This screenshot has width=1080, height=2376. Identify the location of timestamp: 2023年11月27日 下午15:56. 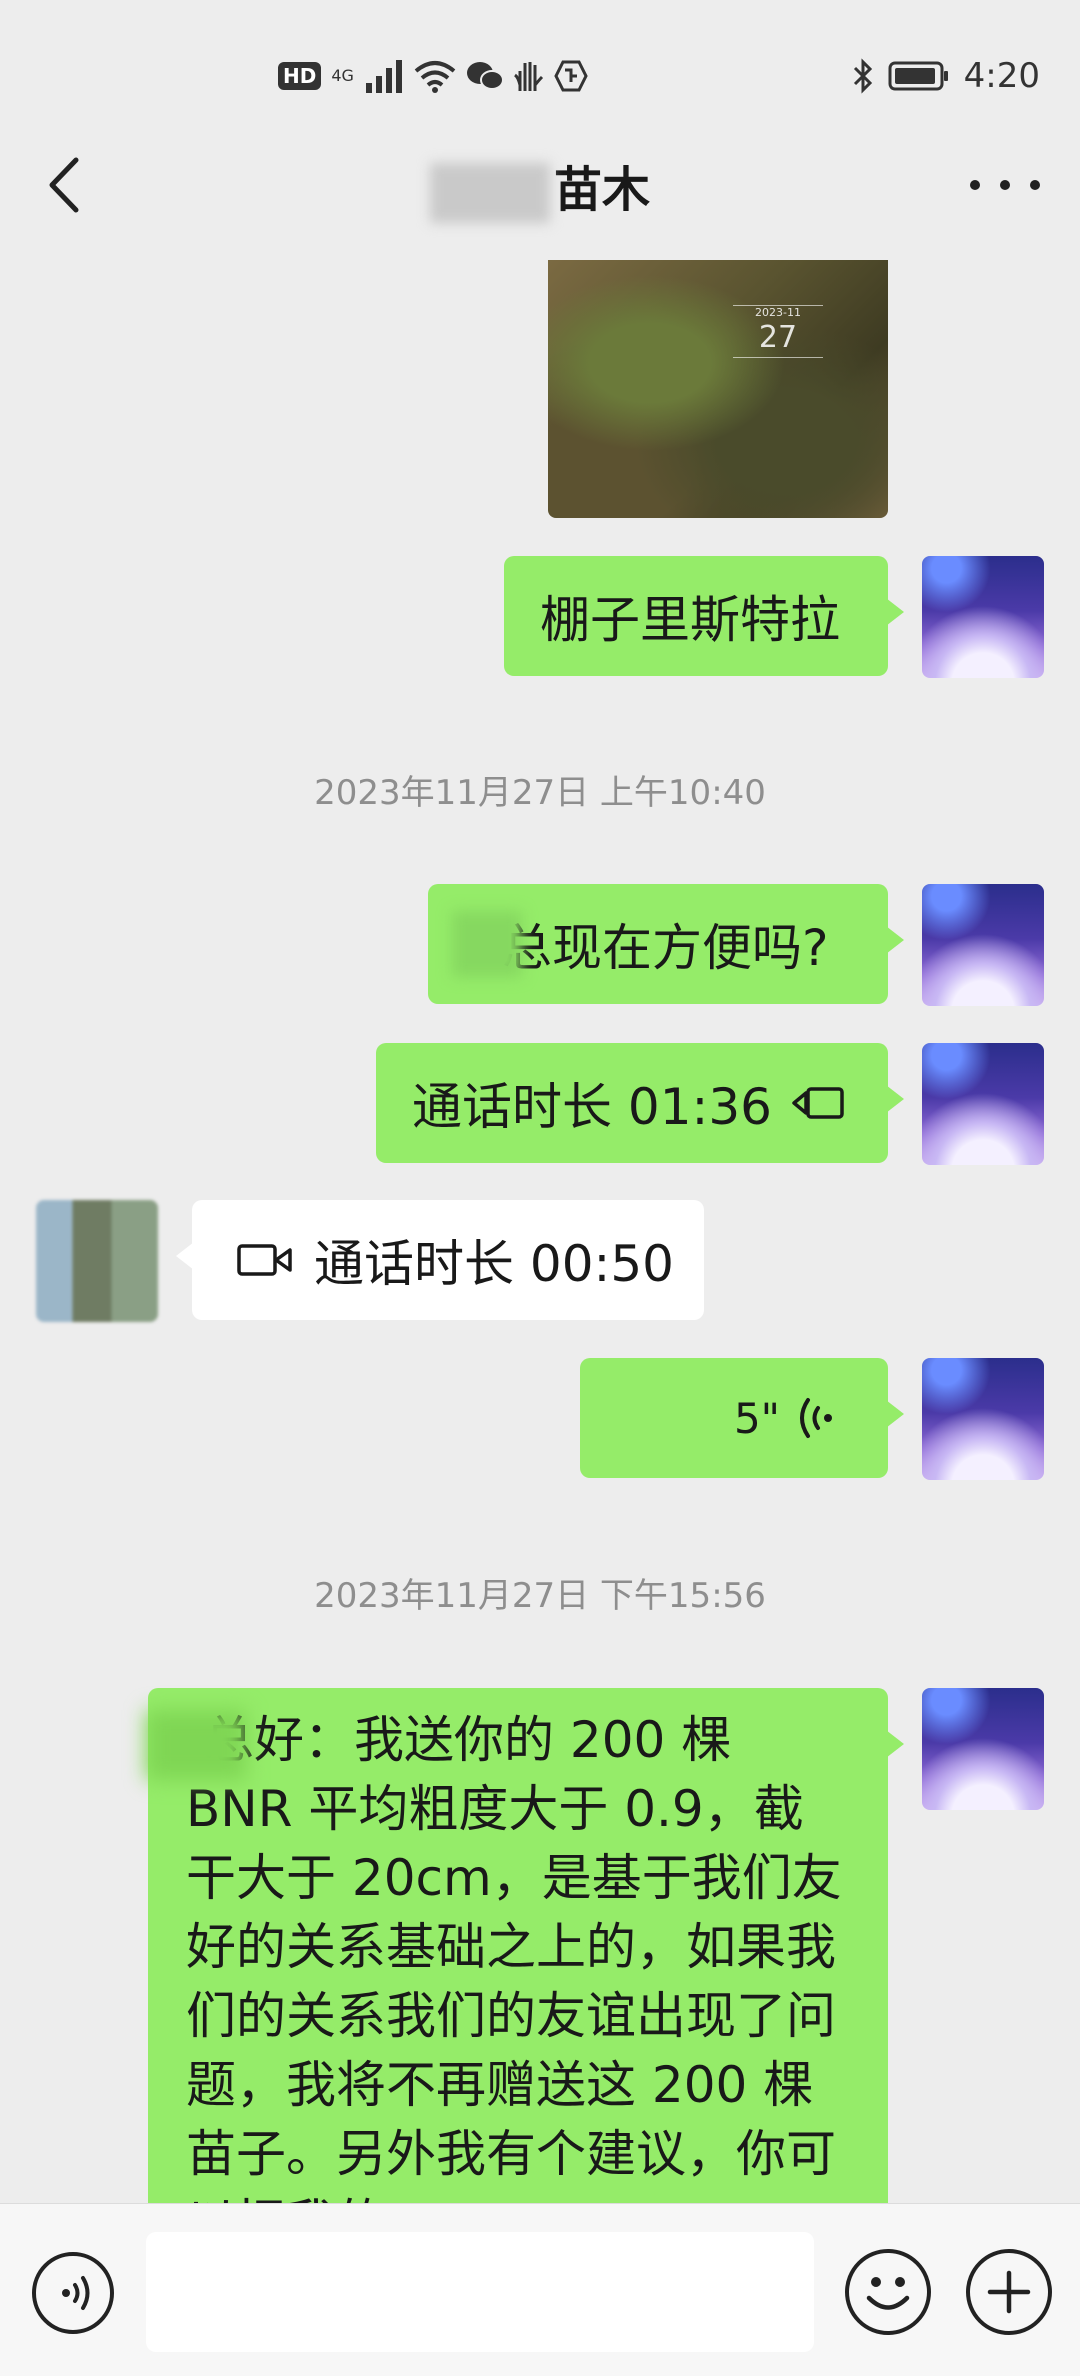
(540, 1596).